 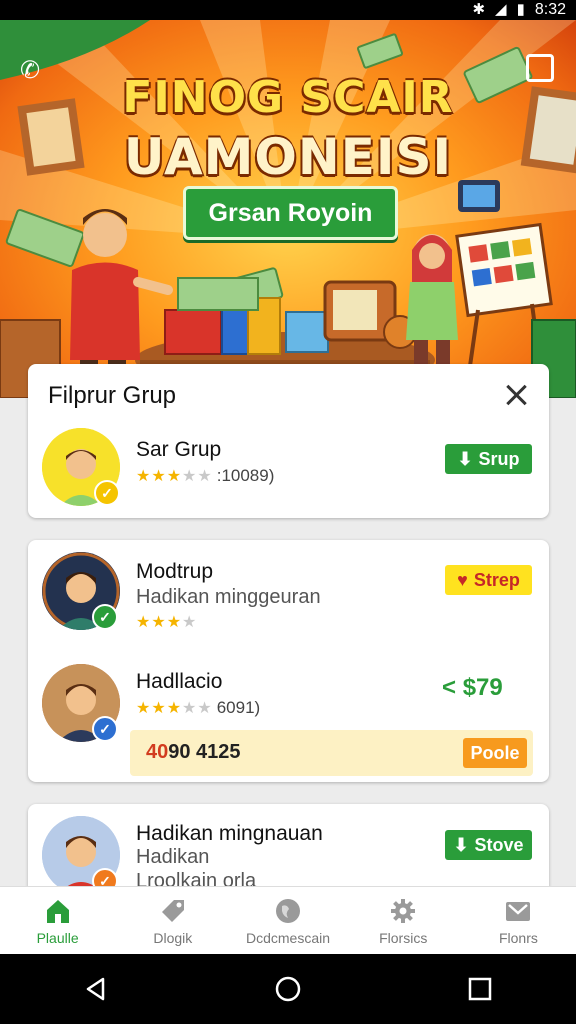 What do you see at coordinates (57, 911) in the screenshot?
I see `home-icon` at bounding box center [57, 911].